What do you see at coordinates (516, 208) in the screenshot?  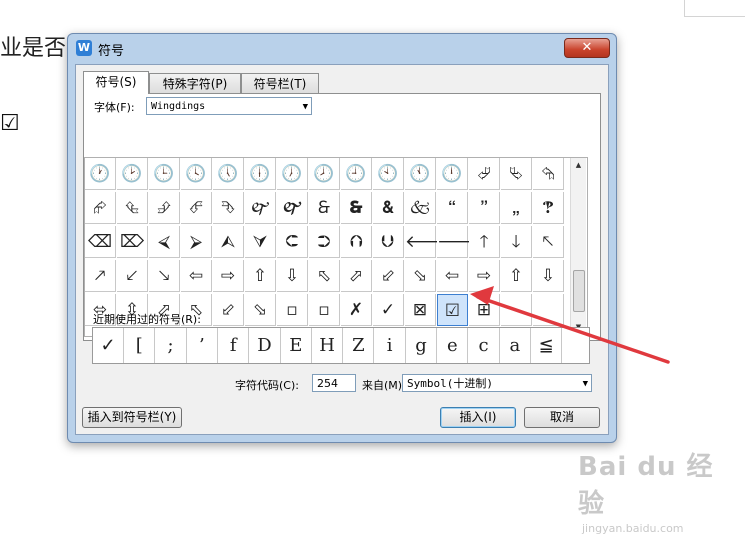 I see `symbol-cell: 🙸` at bounding box center [516, 208].